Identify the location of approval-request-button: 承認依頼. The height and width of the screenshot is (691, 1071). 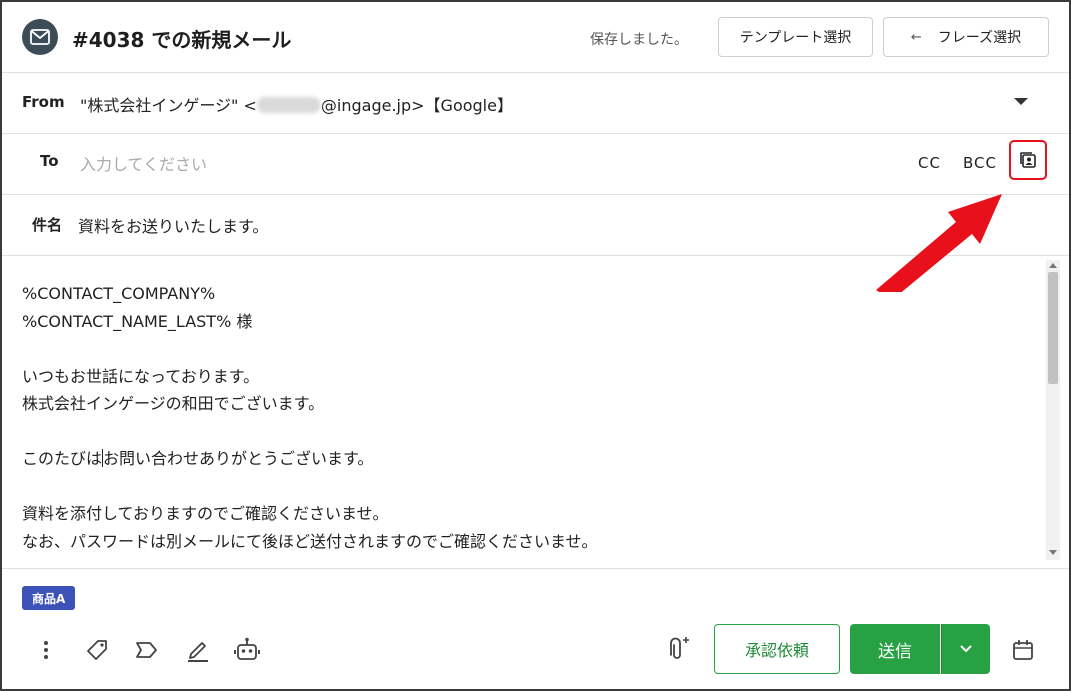
(777, 649).